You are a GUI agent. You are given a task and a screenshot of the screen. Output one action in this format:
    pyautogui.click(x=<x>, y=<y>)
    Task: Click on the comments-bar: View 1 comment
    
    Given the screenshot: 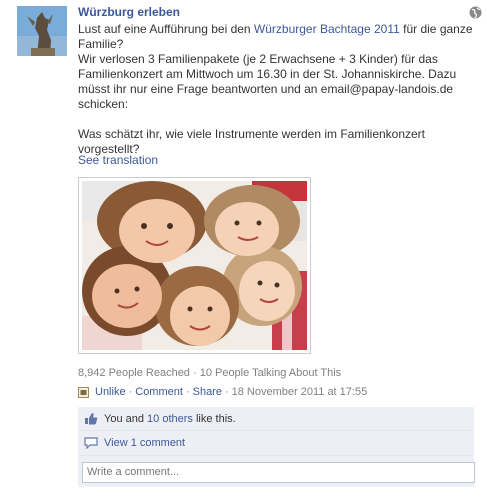 What is the action you would take?
    pyautogui.click(x=276, y=443)
    